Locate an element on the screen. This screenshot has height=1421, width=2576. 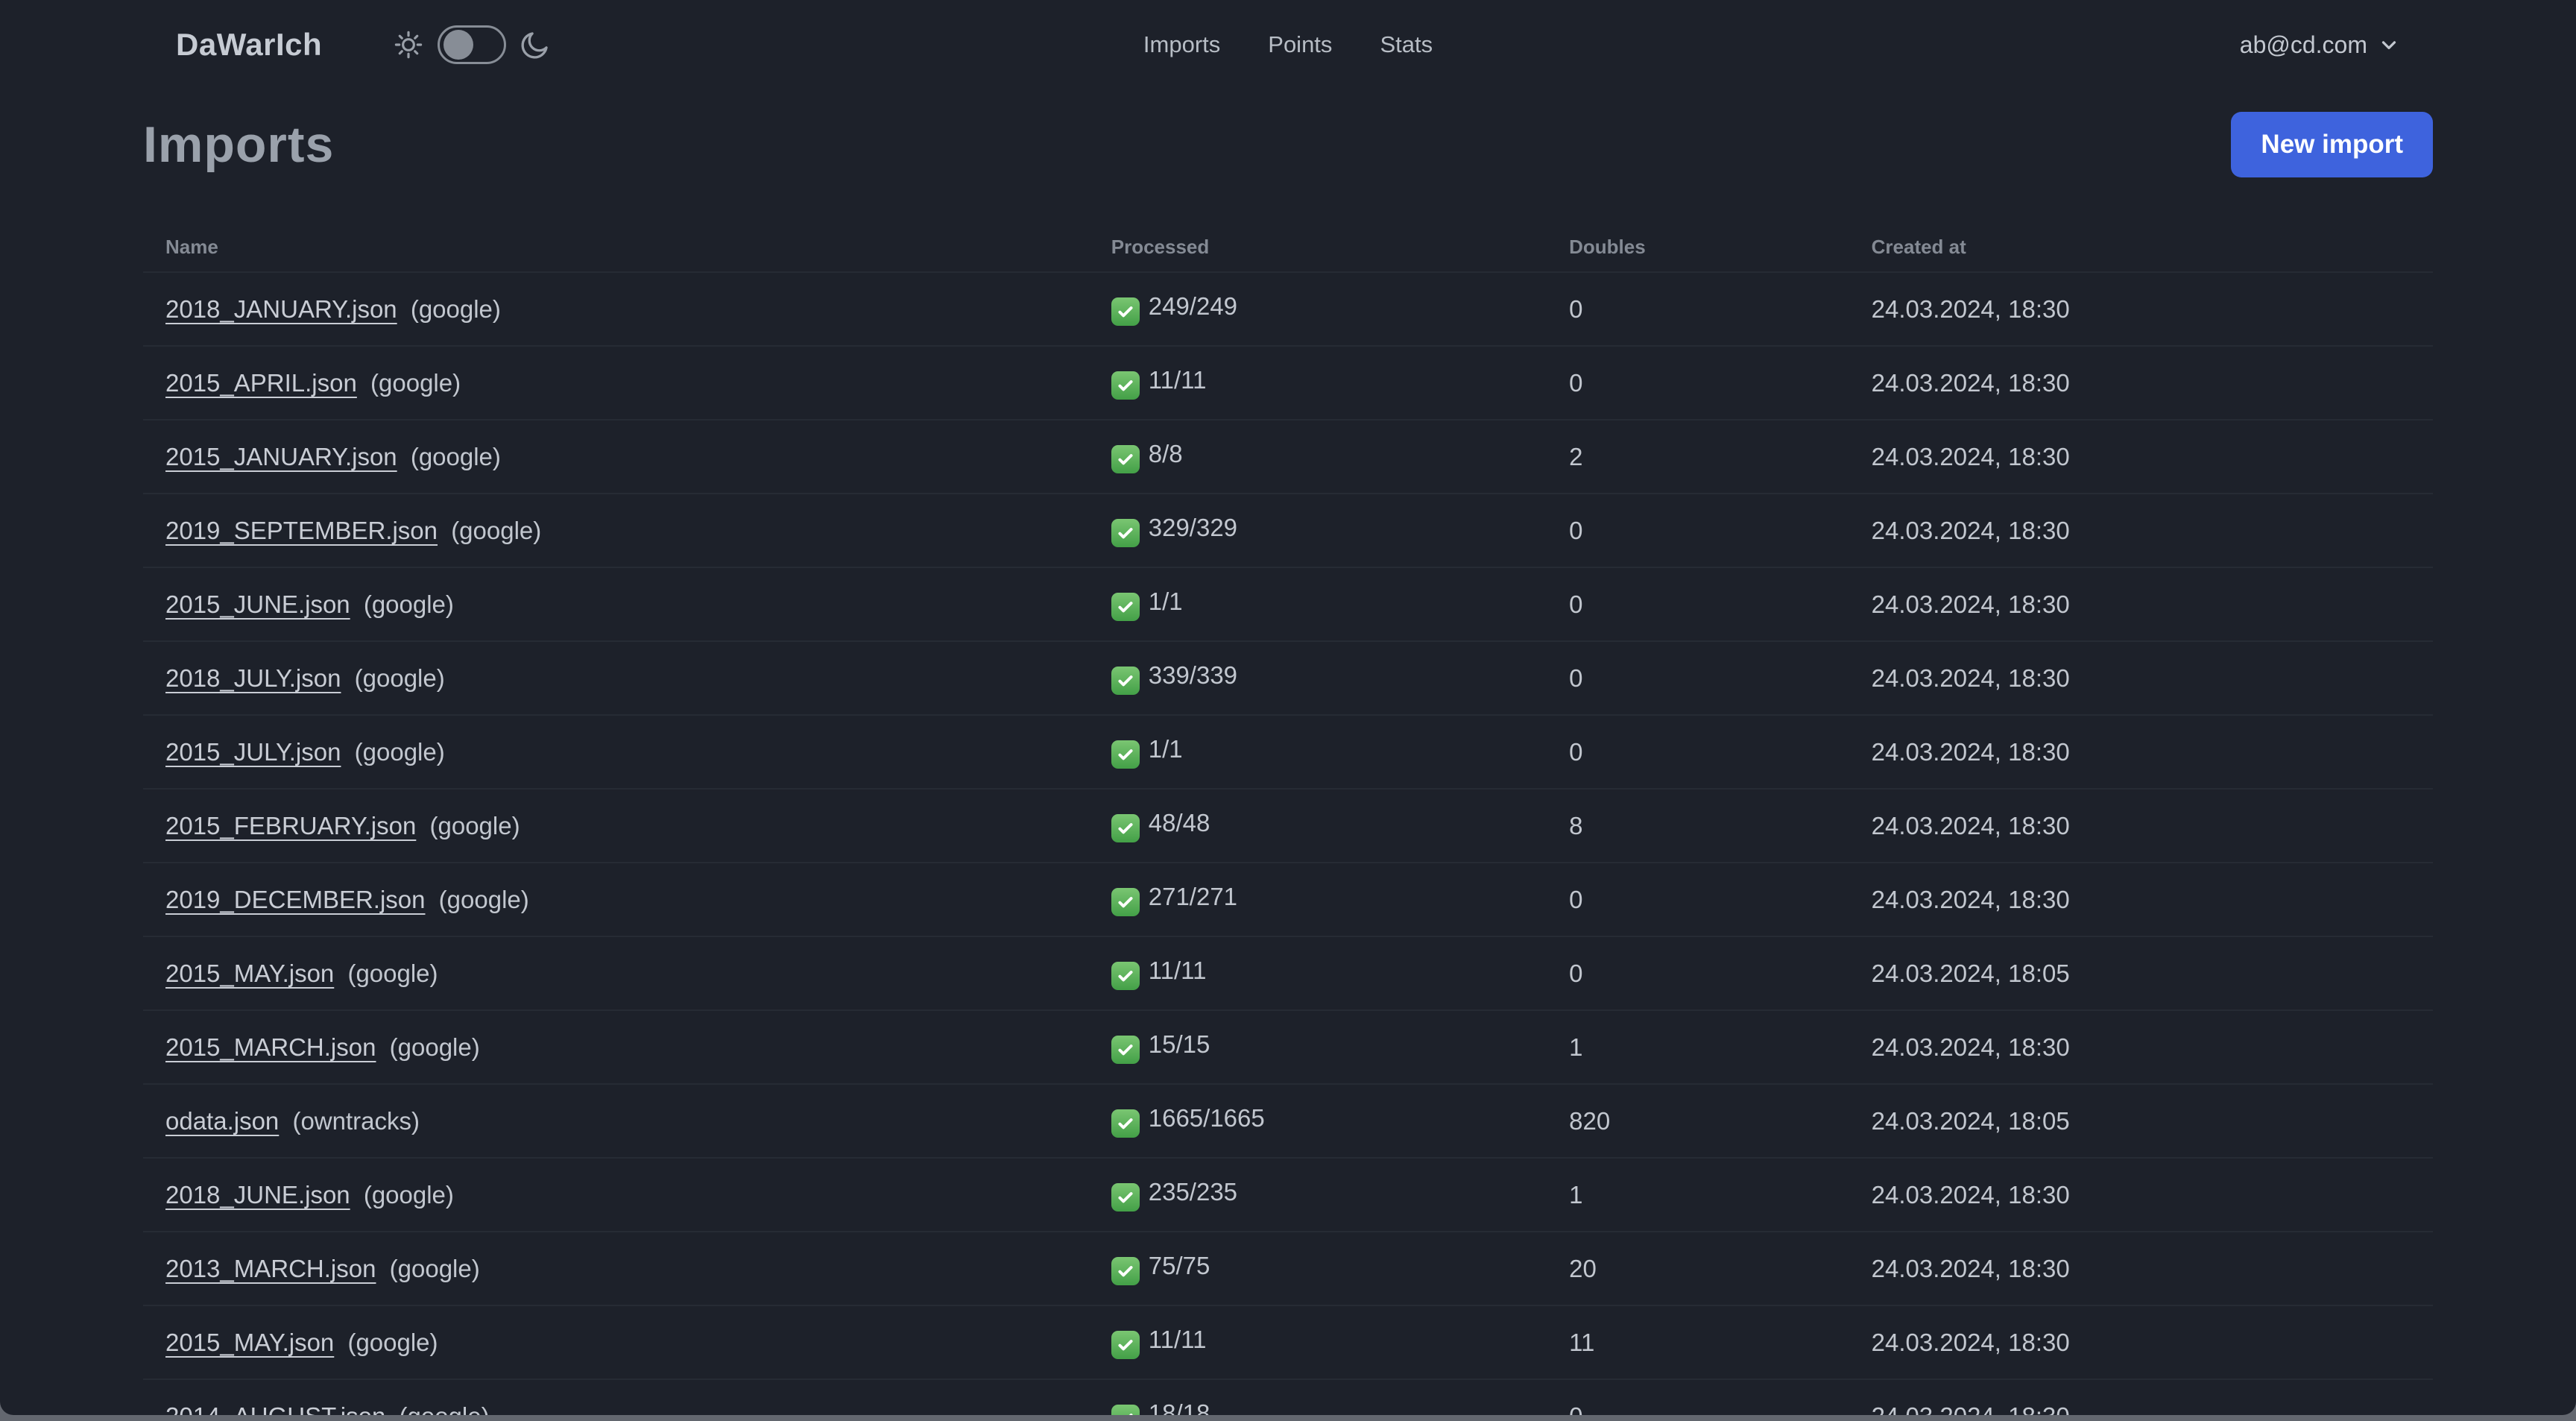
page-title: Imports is located at coordinates (239, 144).